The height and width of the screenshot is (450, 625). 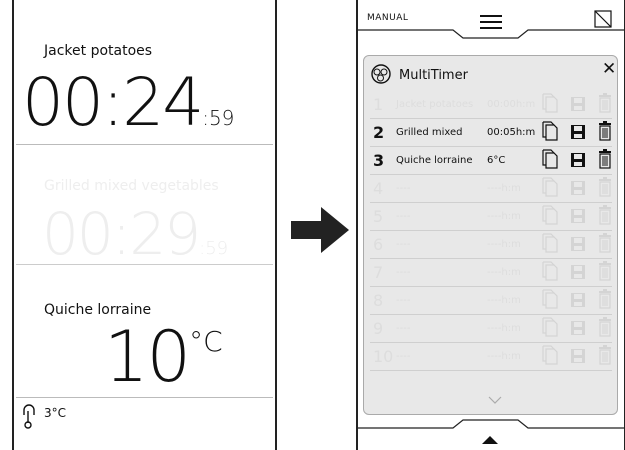 I want to click on row-number: 4, so click(x=378, y=188).